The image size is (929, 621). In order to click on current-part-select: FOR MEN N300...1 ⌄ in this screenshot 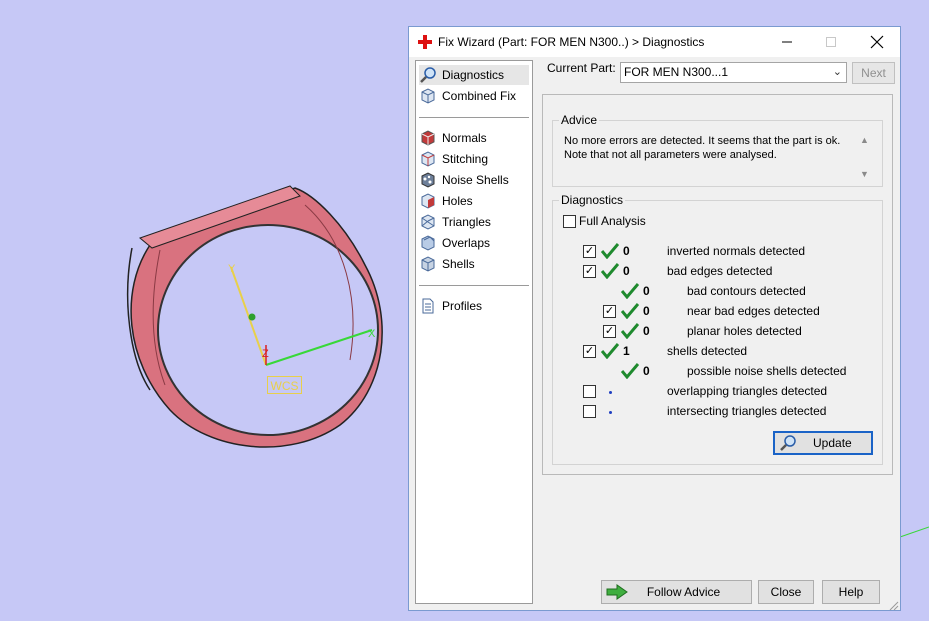, I will do `click(733, 72)`.